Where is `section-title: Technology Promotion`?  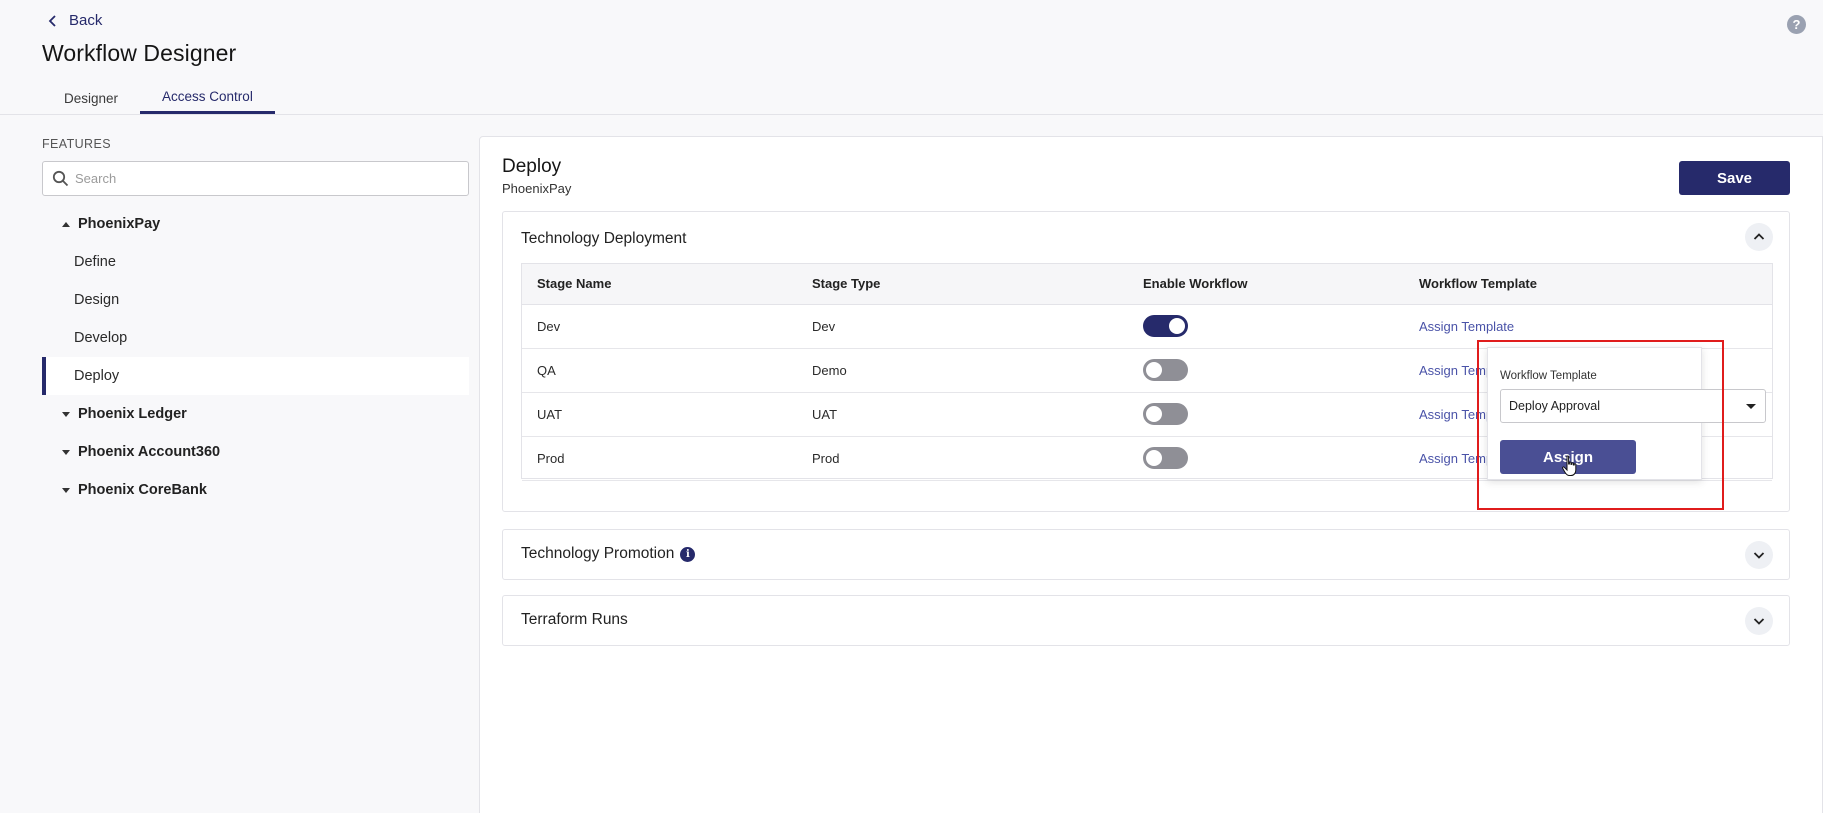
section-title: Technology Promotion is located at coordinates (598, 553).